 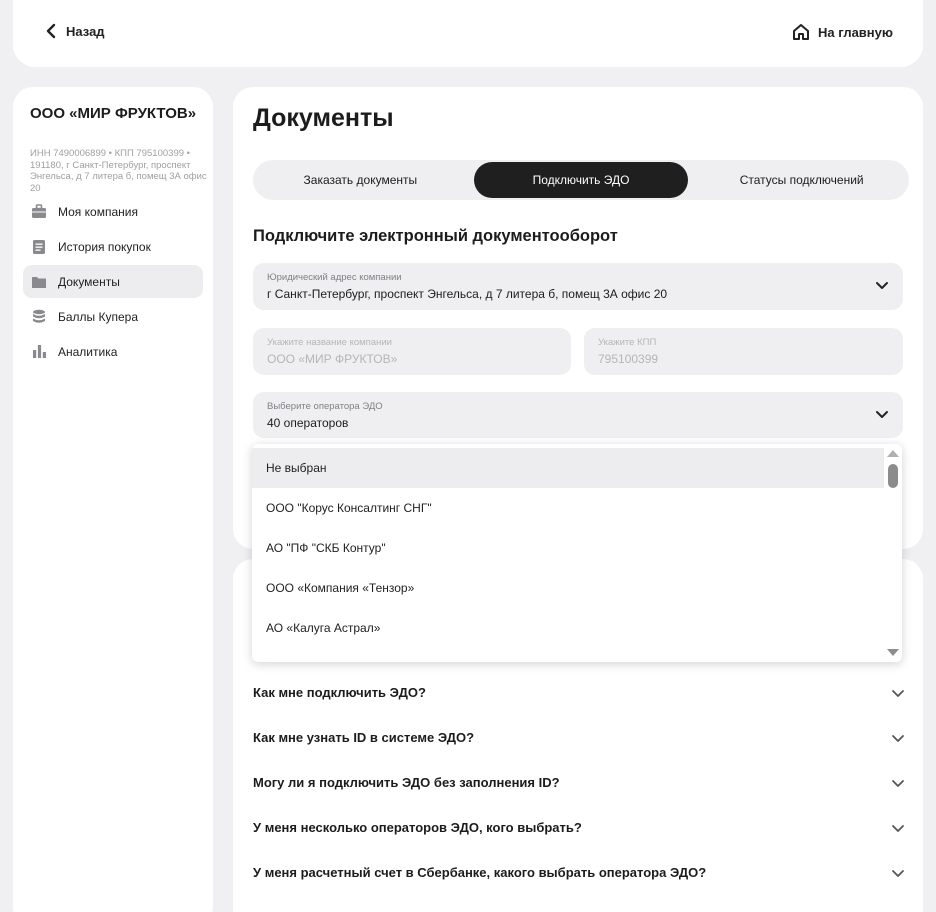 What do you see at coordinates (85, 31) in the screenshot?
I see `back-label: Назад` at bounding box center [85, 31].